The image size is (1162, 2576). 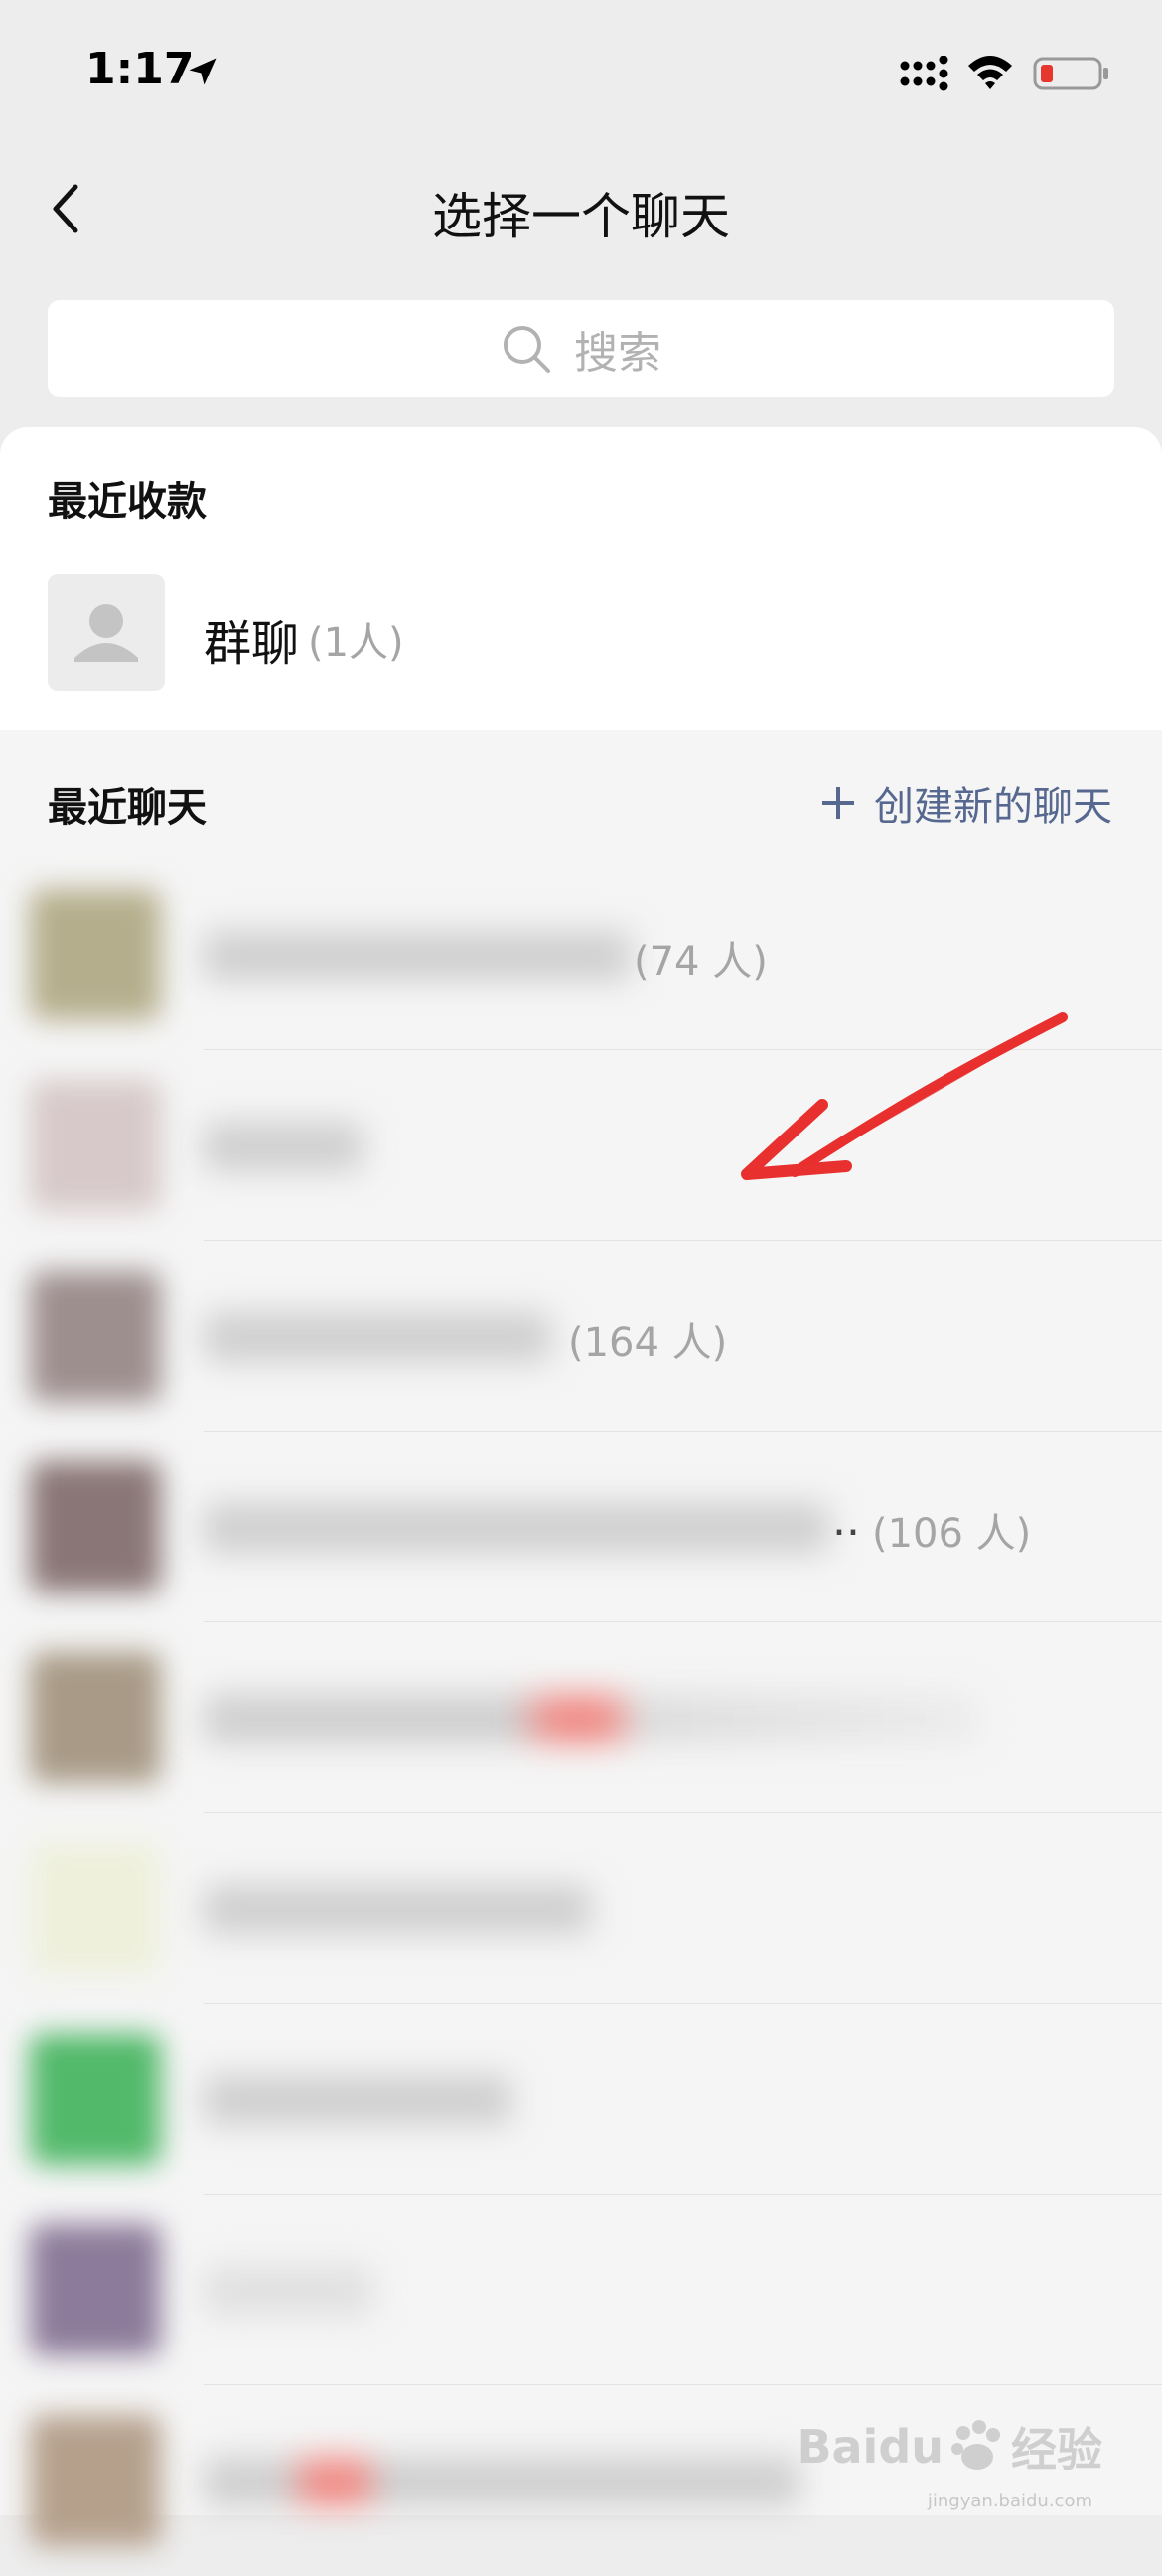 What do you see at coordinates (581, 216) in the screenshot?
I see `page-title: 选择一个聊天` at bounding box center [581, 216].